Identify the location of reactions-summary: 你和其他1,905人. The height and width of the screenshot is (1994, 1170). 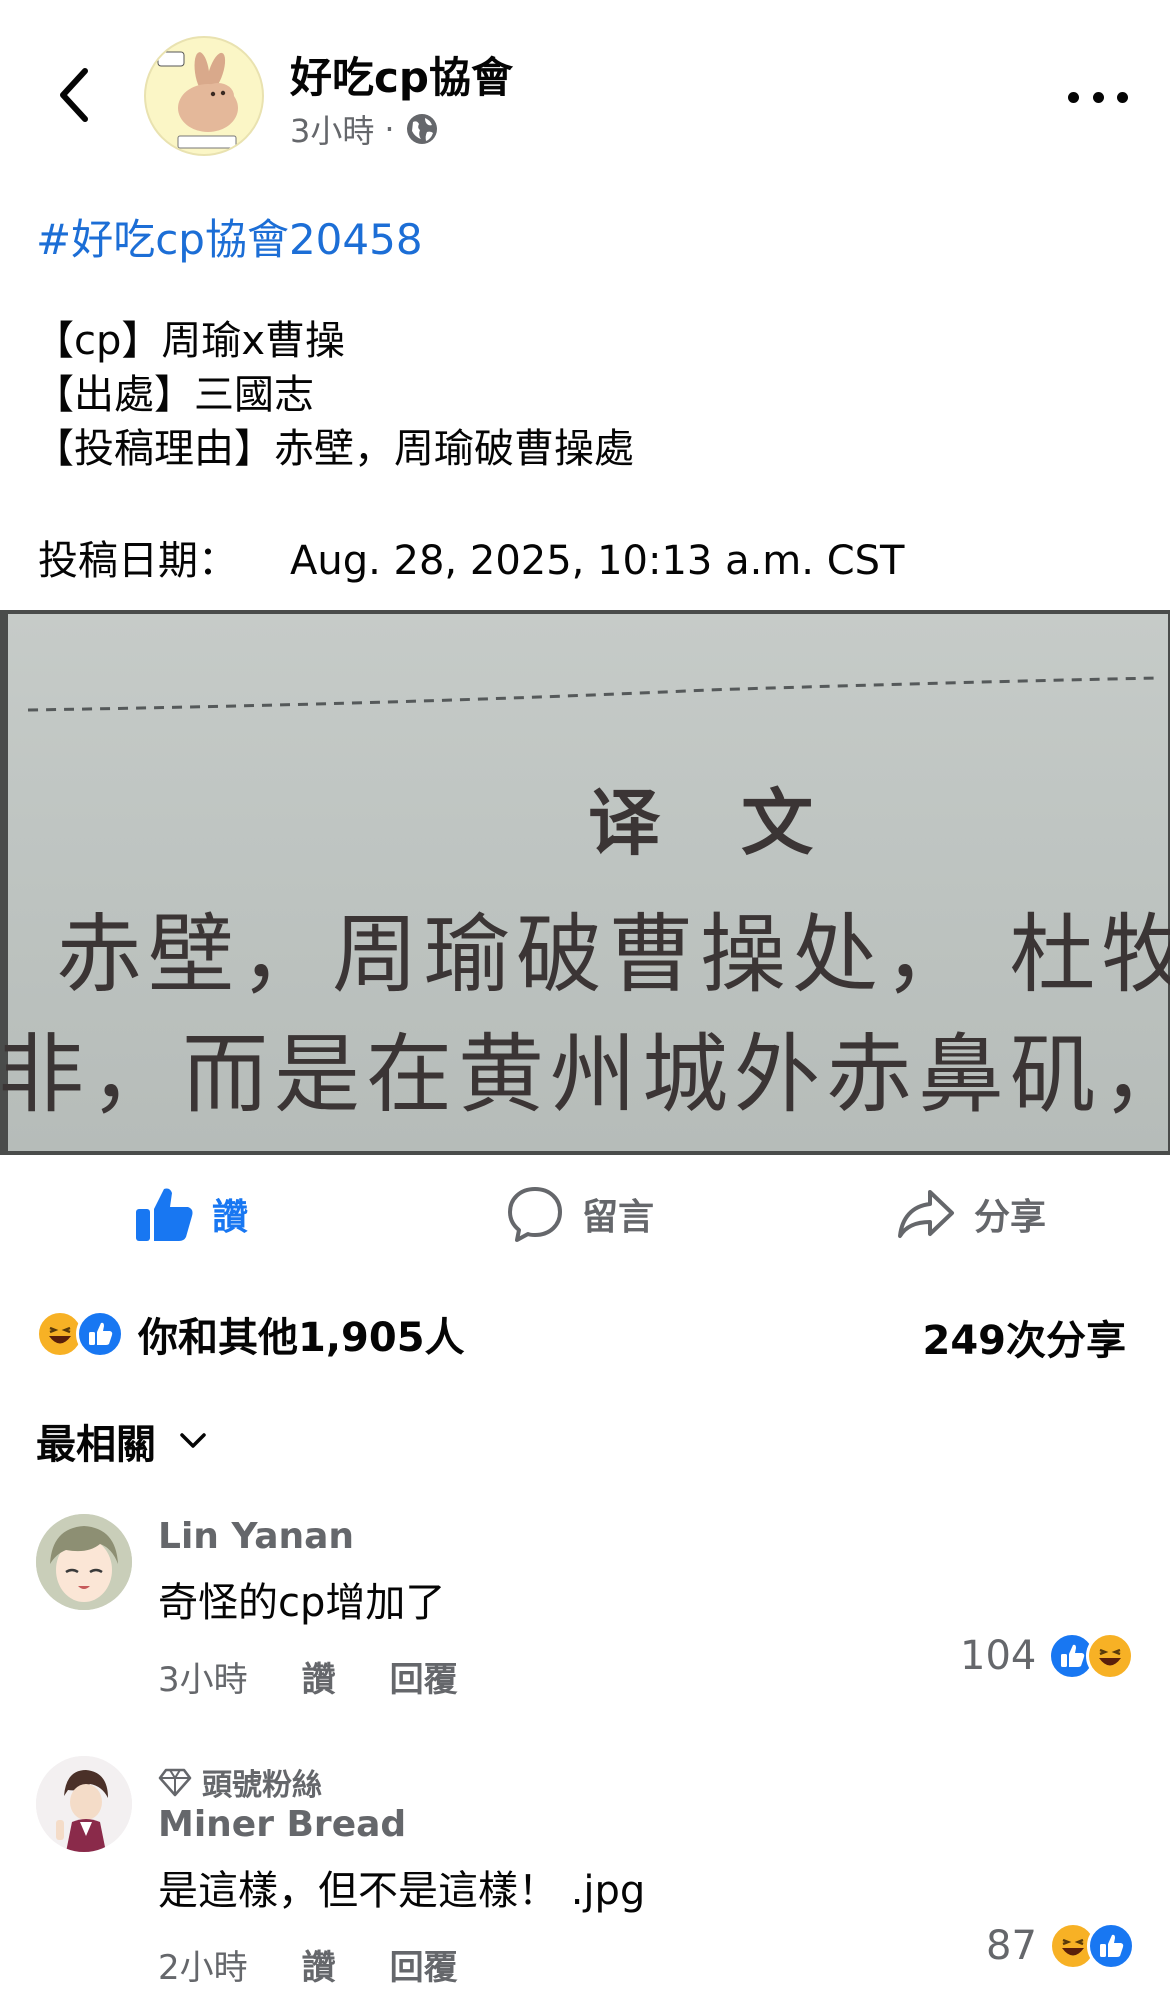
(250, 1334).